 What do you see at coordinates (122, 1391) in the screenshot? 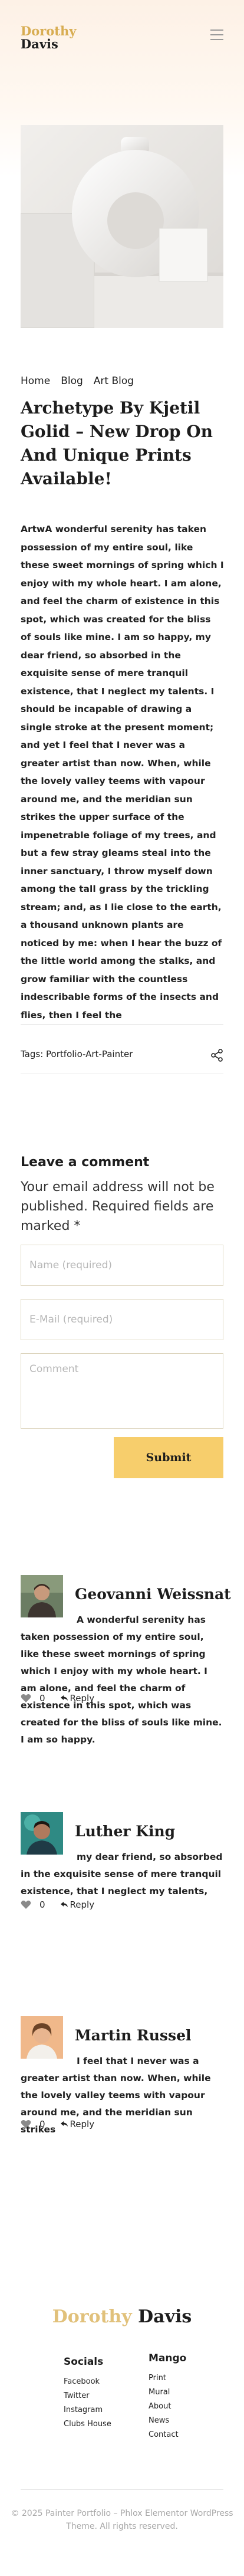
I see `comment-field` at bounding box center [122, 1391].